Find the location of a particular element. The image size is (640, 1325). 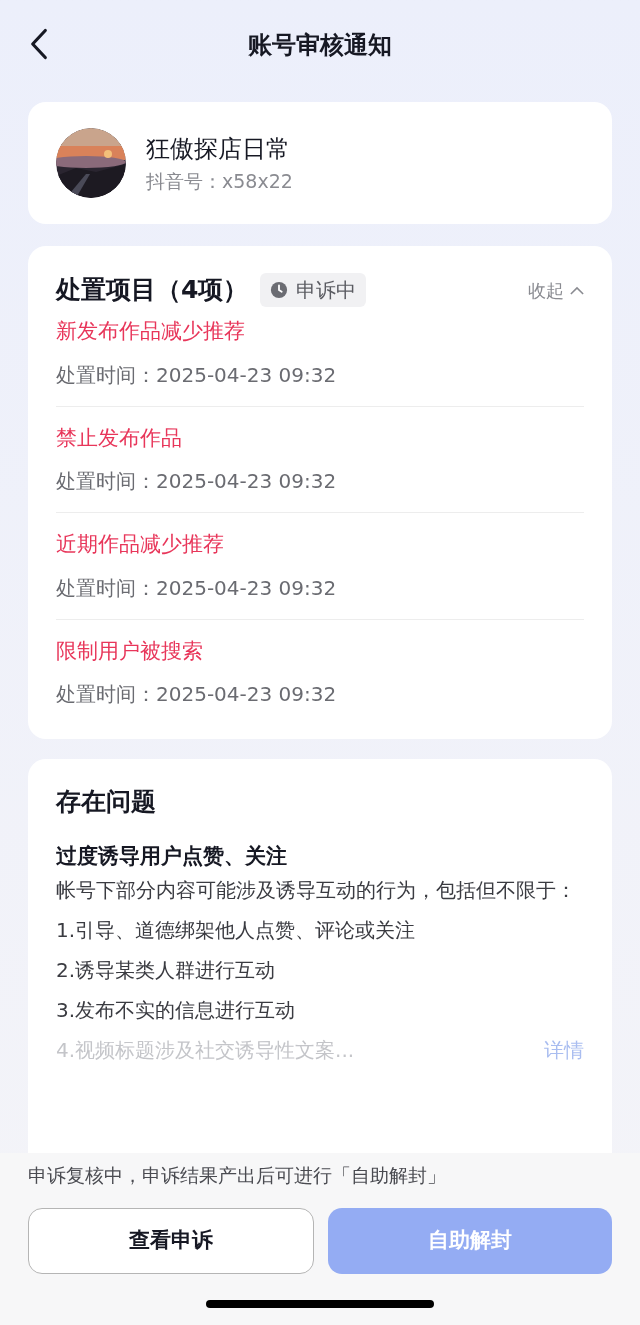

section-title: 处置项目（4项） is located at coordinates (152, 290).